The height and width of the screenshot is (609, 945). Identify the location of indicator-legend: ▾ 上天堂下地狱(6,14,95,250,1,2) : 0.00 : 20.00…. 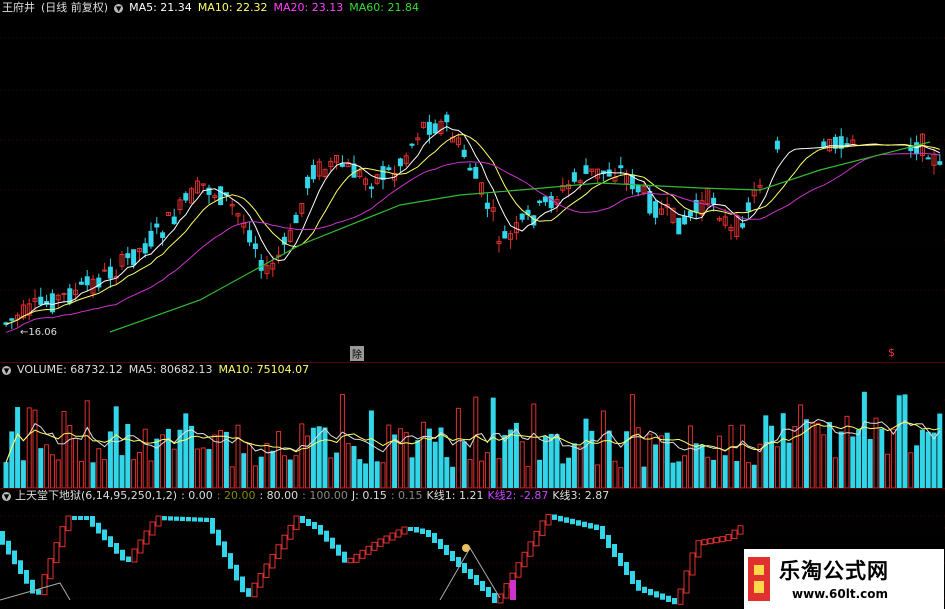
(304, 496).